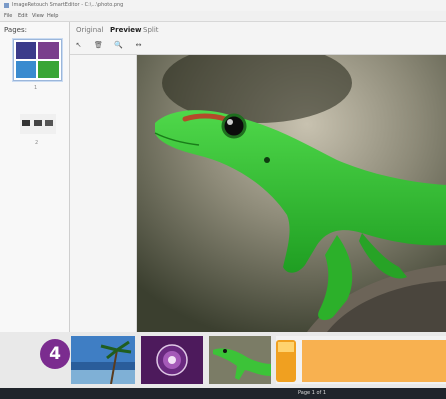 The width and height of the screenshot is (446, 399). Describe the element at coordinates (89, 30) in the screenshot. I see `tab-original: Original` at that location.